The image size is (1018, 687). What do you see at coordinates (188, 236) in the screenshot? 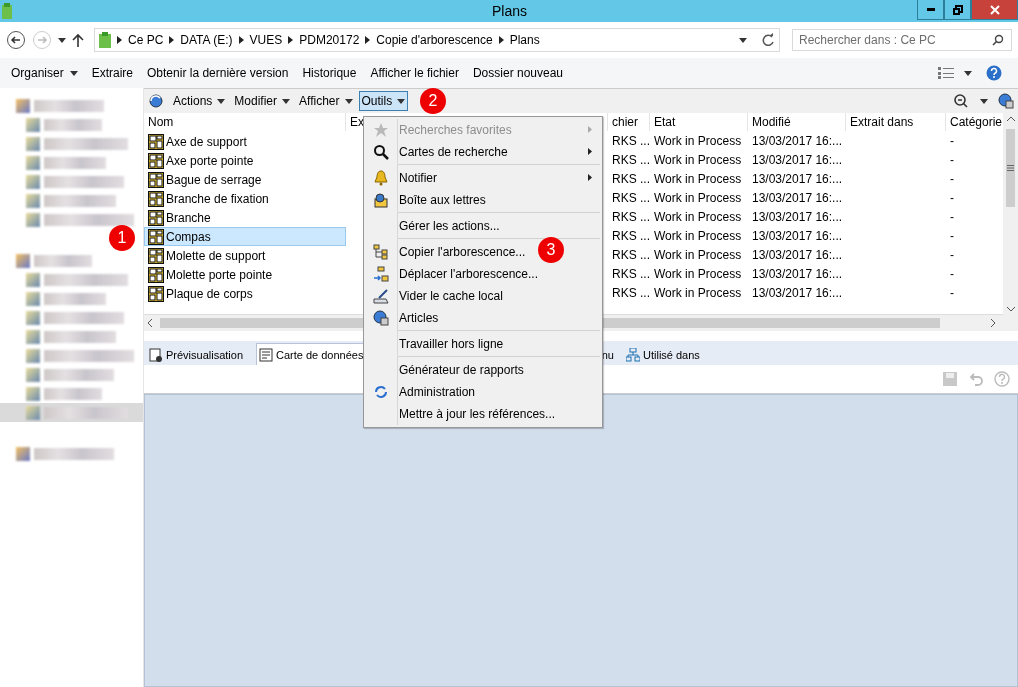
I see `file-name: Compas` at bounding box center [188, 236].